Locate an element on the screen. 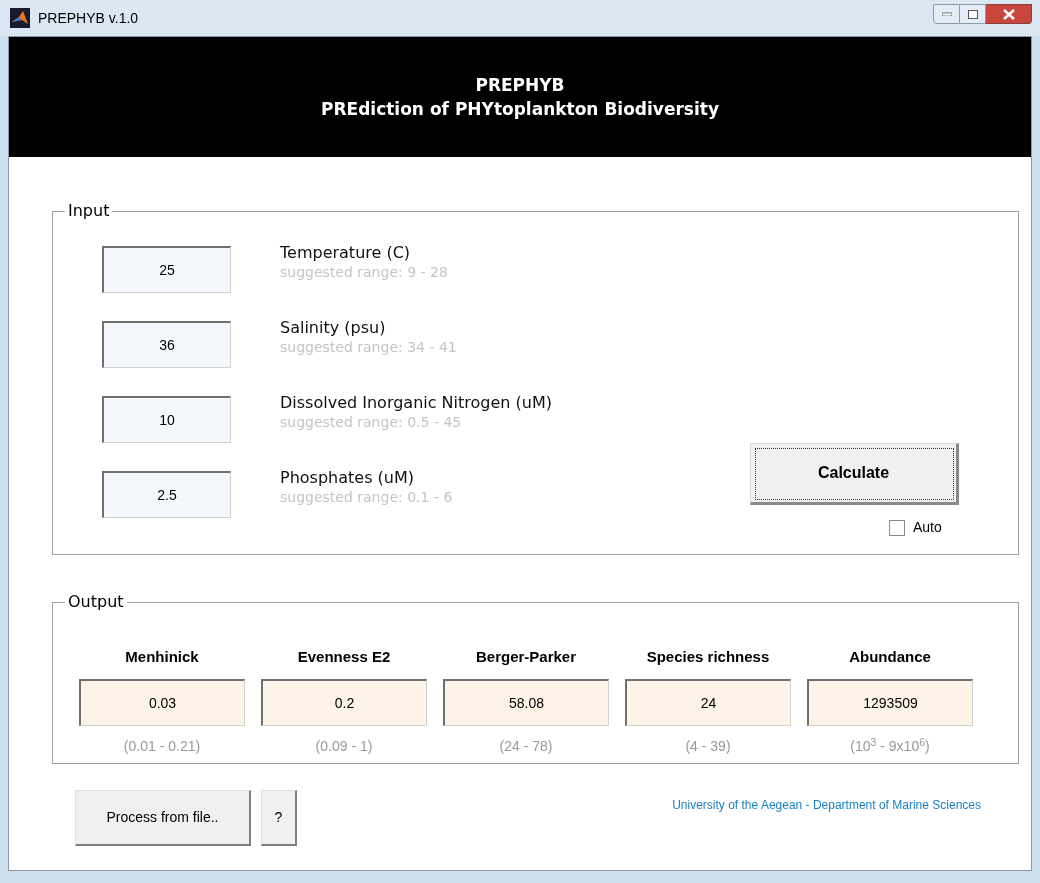 This screenshot has width=1040, height=883. close-icon is located at coordinates (1008, 14).